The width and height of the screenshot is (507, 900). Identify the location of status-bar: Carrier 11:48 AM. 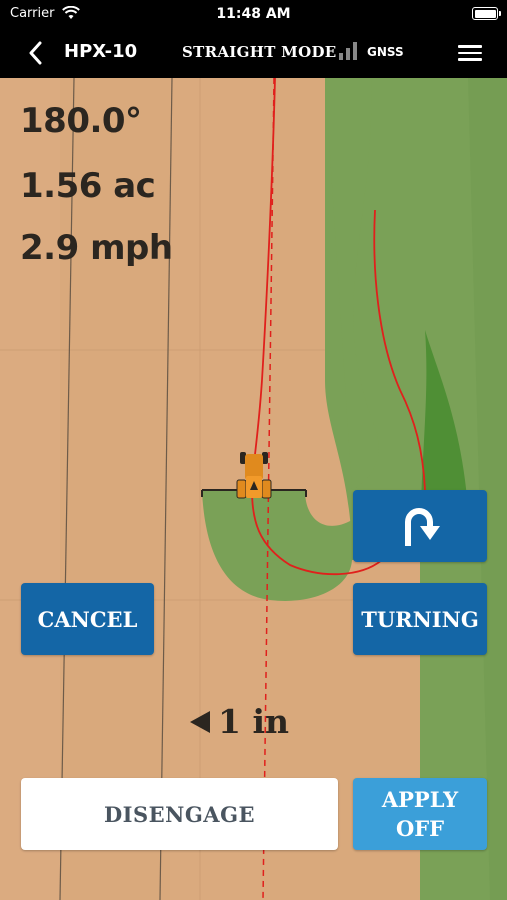
(253, 14).